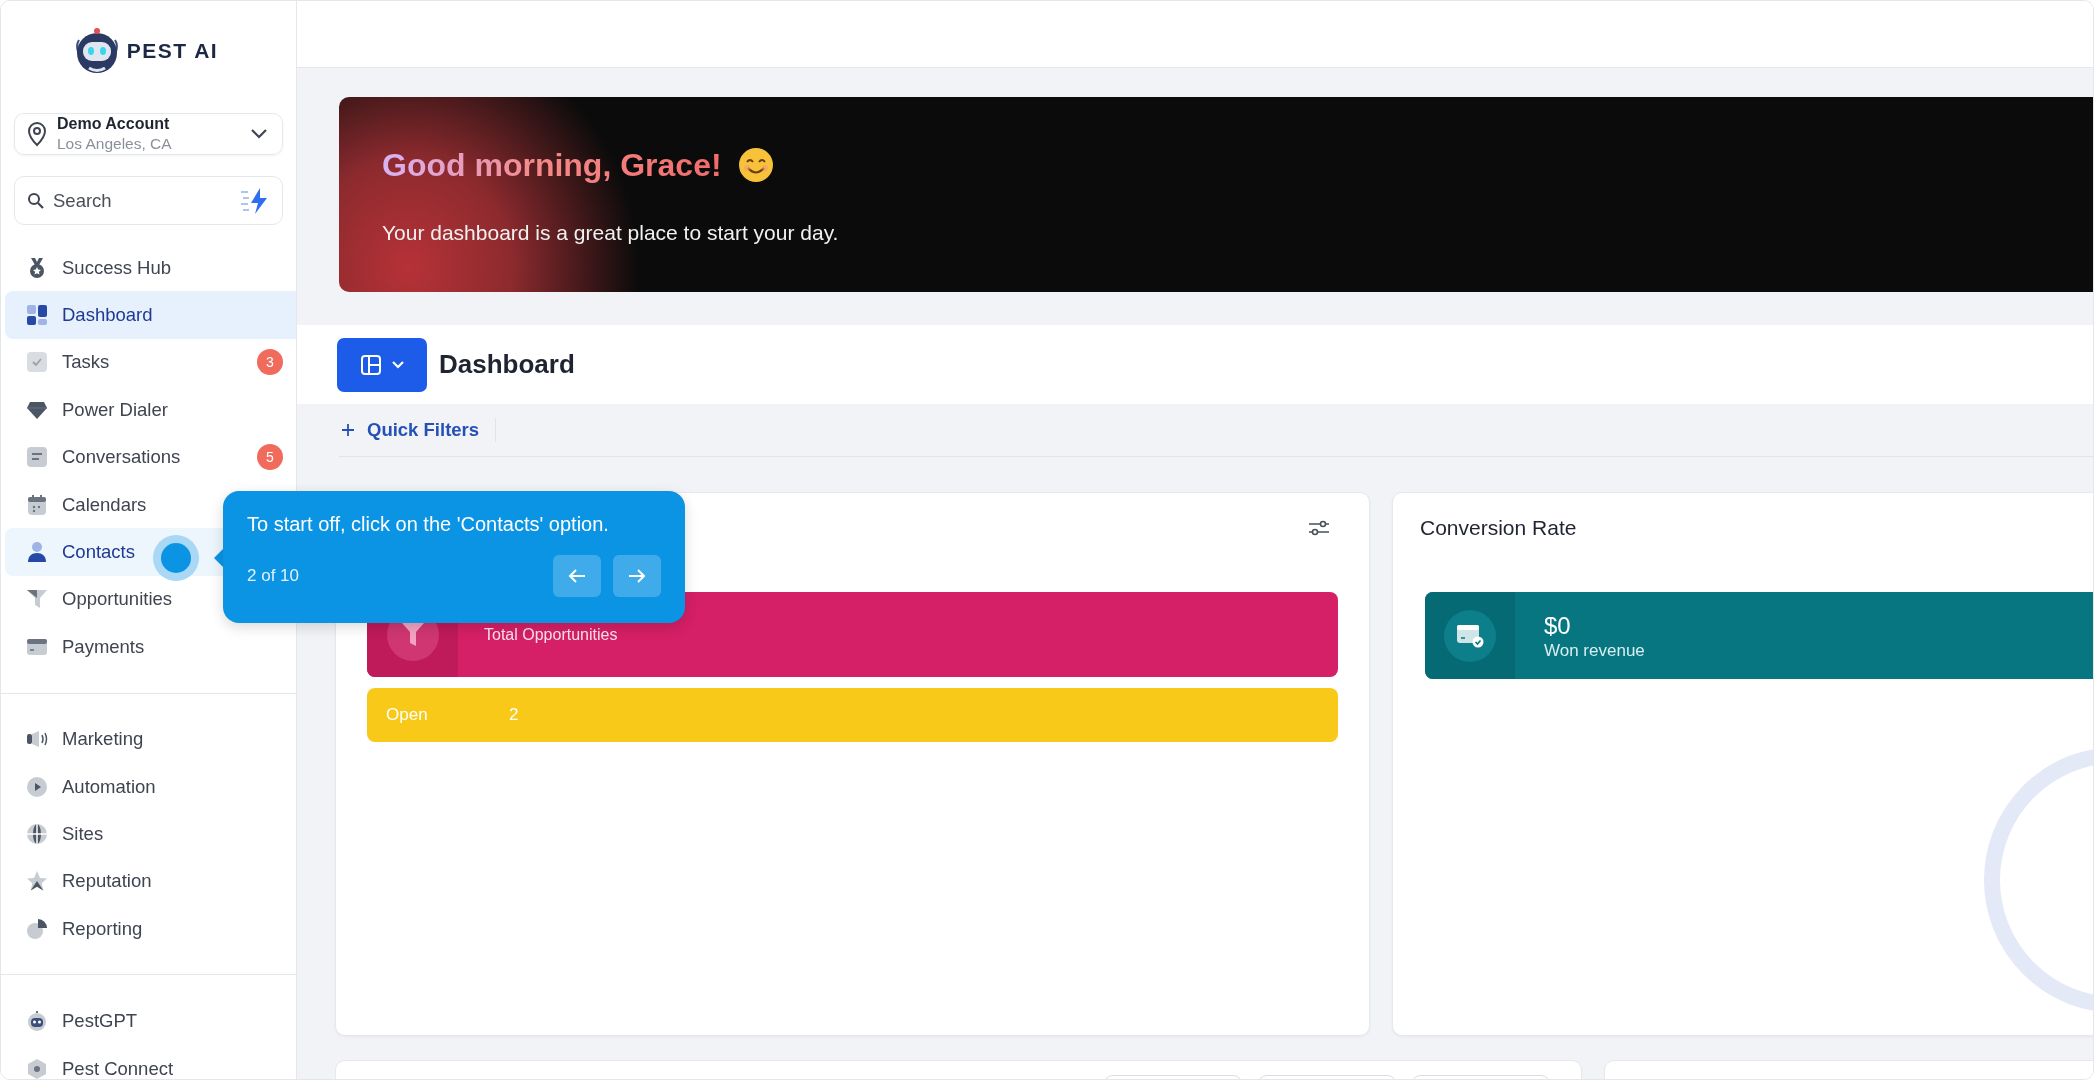 The height and width of the screenshot is (1080, 2094). I want to click on total-opportunities-label: Total Opportunities, so click(551, 634).